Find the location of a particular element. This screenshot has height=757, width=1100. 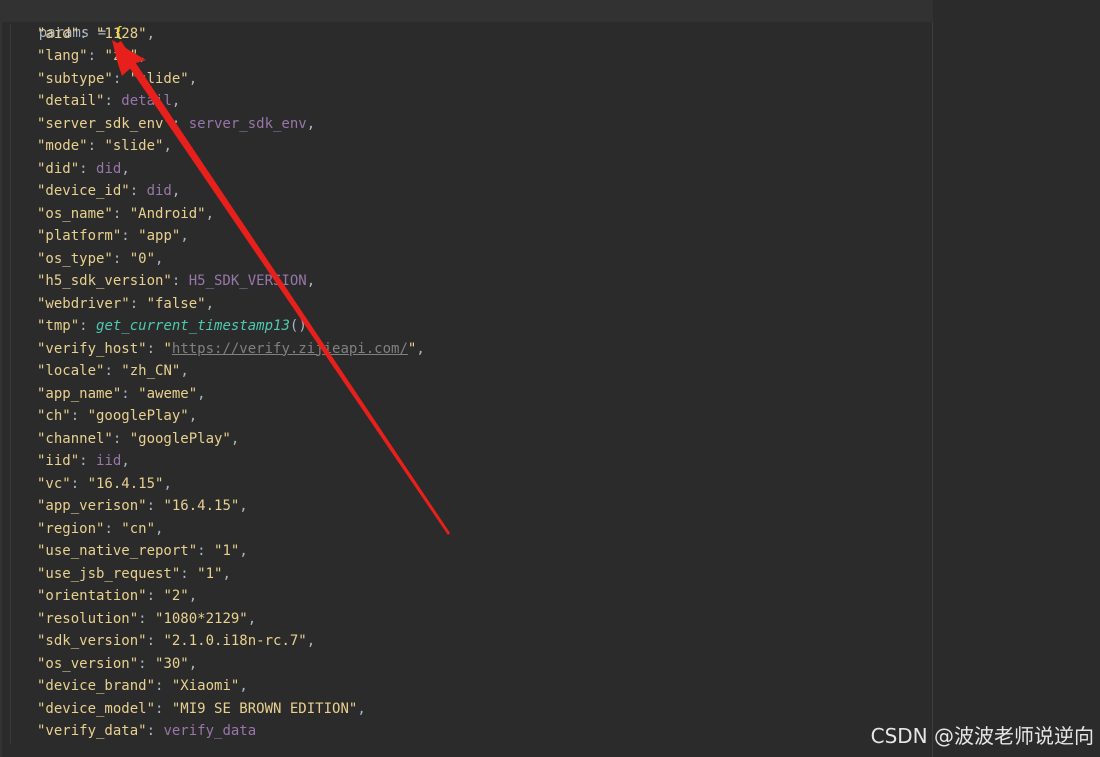

code-line: "sdk_version": "2.1.0.i18n-rc.7", is located at coordinates (160, 641).